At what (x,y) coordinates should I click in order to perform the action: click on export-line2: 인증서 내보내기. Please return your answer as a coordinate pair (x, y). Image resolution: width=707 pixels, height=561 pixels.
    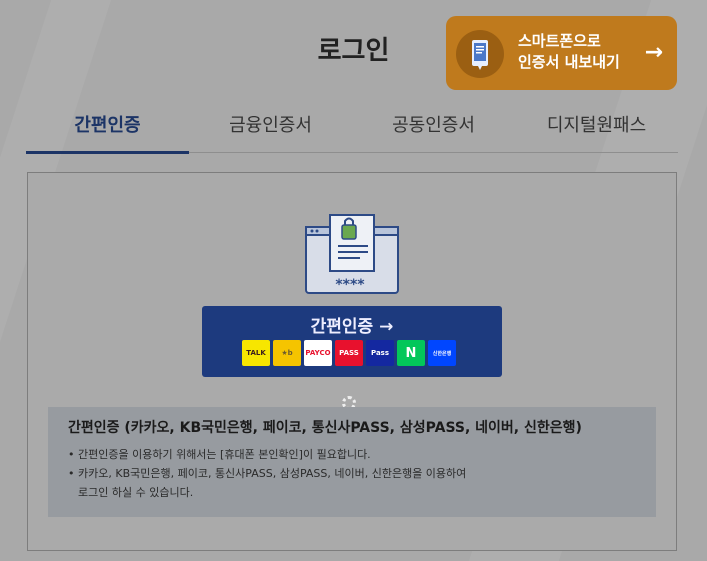
    Looking at the image, I should click on (569, 62).